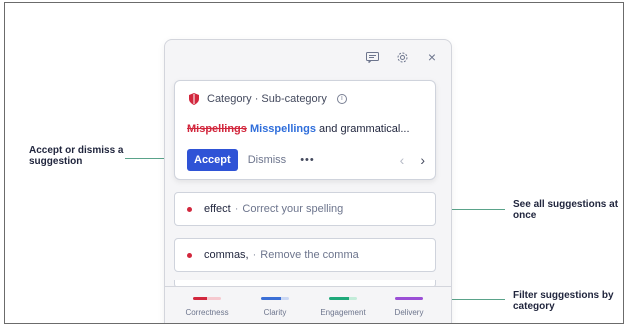 This screenshot has width=628, height=327. What do you see at coordinates (212, 160) in the screenshot?
I see `accept-button: Accept` at bounding box center [212, 160].